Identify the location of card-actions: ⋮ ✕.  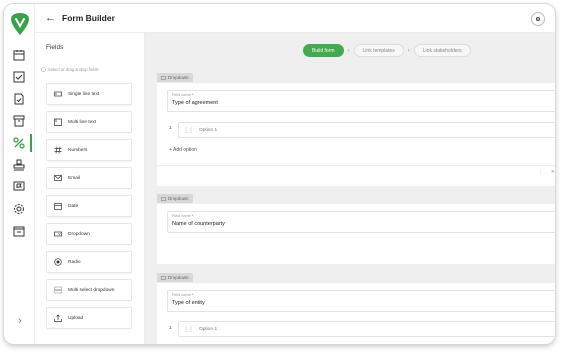
(546, 172).